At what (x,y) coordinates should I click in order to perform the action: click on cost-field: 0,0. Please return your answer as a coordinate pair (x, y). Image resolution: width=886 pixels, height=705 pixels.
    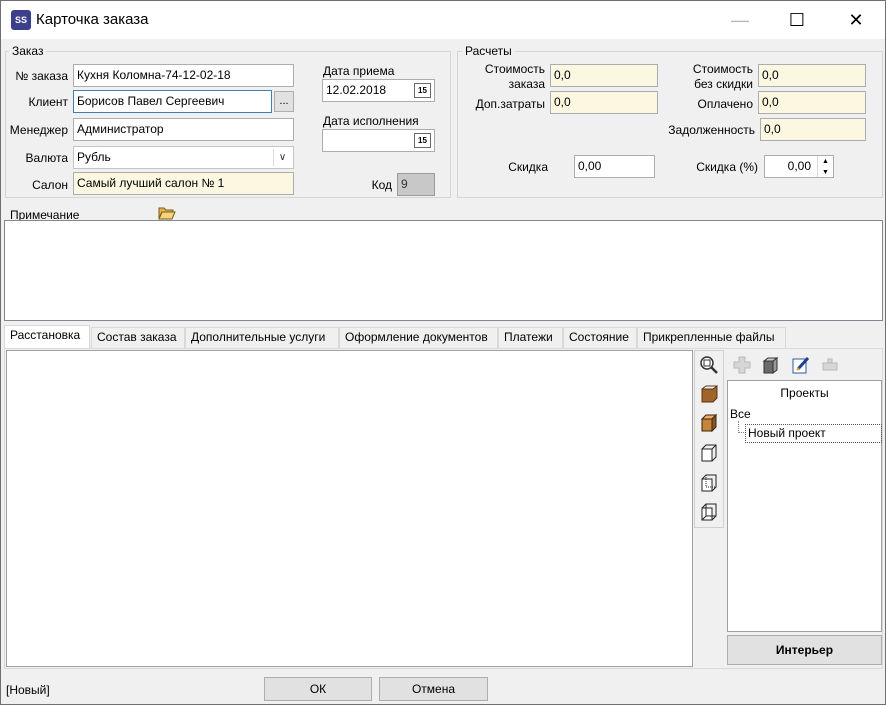
    Looking at the image, I should click on (604, 75).